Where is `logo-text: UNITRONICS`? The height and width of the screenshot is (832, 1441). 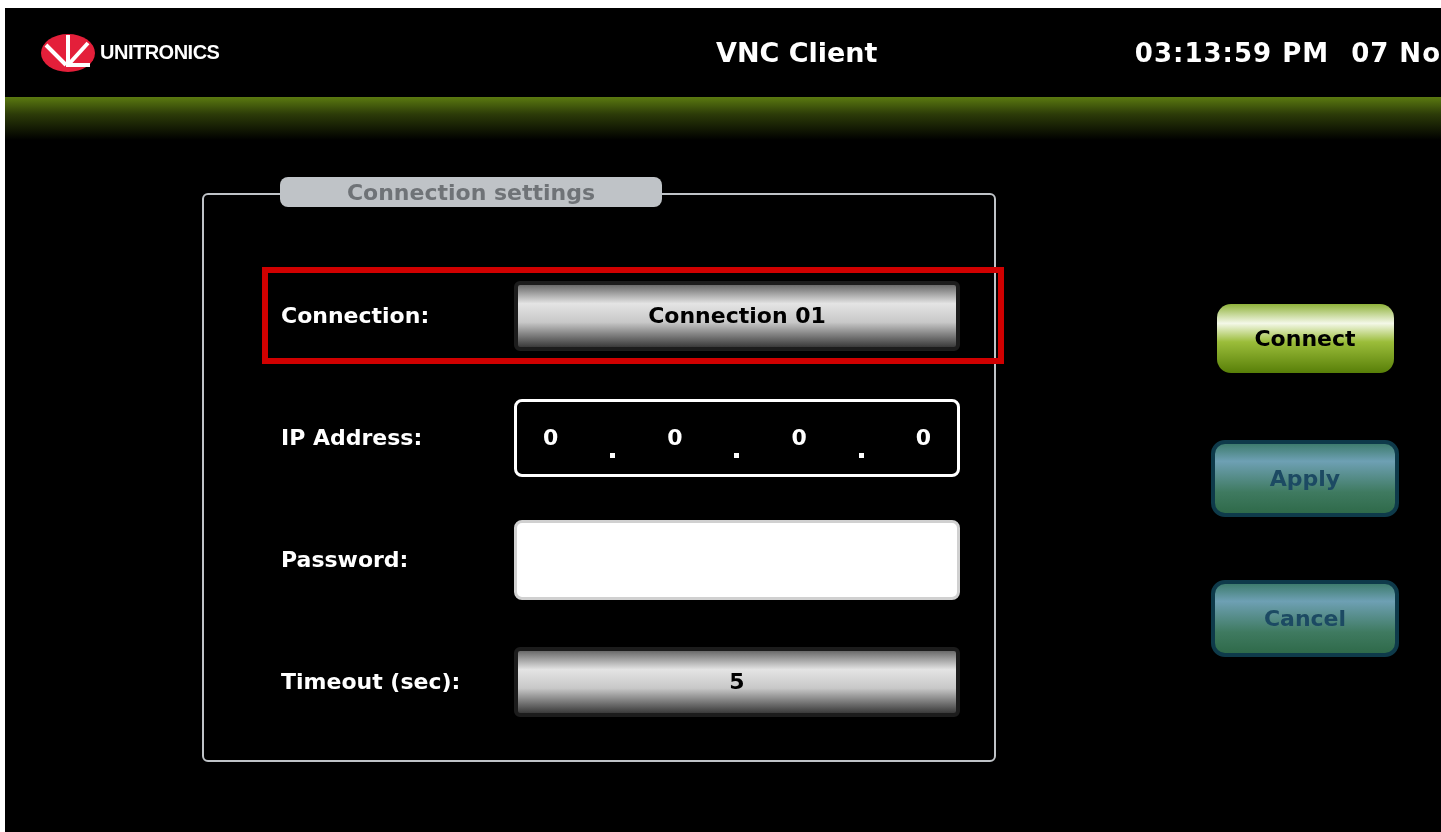
logo-text: UNITRONICS is located at coordinates (160, 52).